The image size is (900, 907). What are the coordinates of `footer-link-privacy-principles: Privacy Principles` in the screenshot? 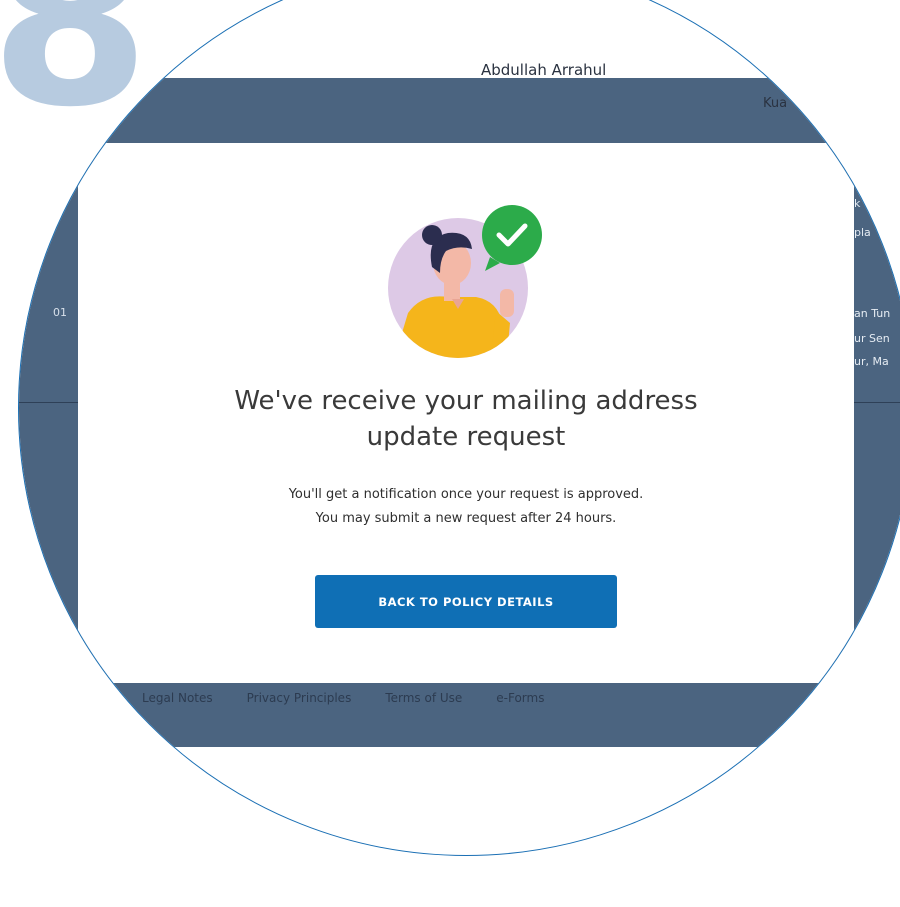 It's located at (299, 698).